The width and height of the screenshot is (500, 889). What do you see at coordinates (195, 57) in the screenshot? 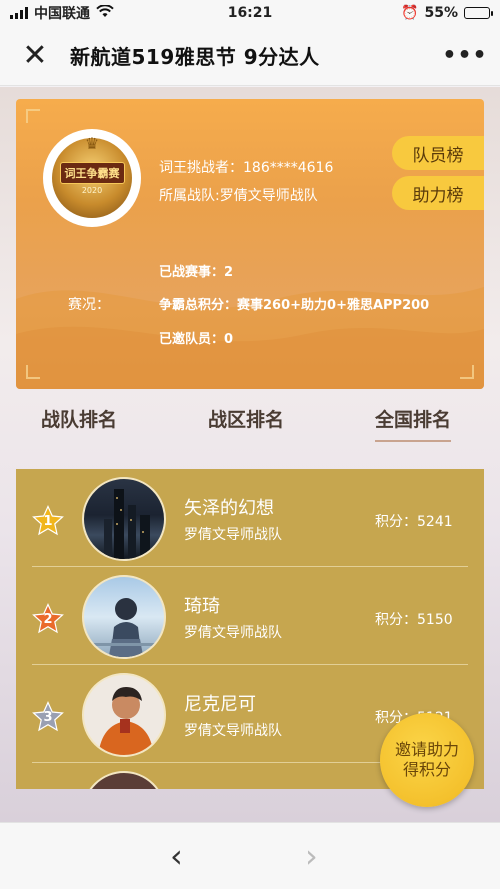
I see `page-title: 新航道519雅思节 9分达人` at bounding box center [195, 57].